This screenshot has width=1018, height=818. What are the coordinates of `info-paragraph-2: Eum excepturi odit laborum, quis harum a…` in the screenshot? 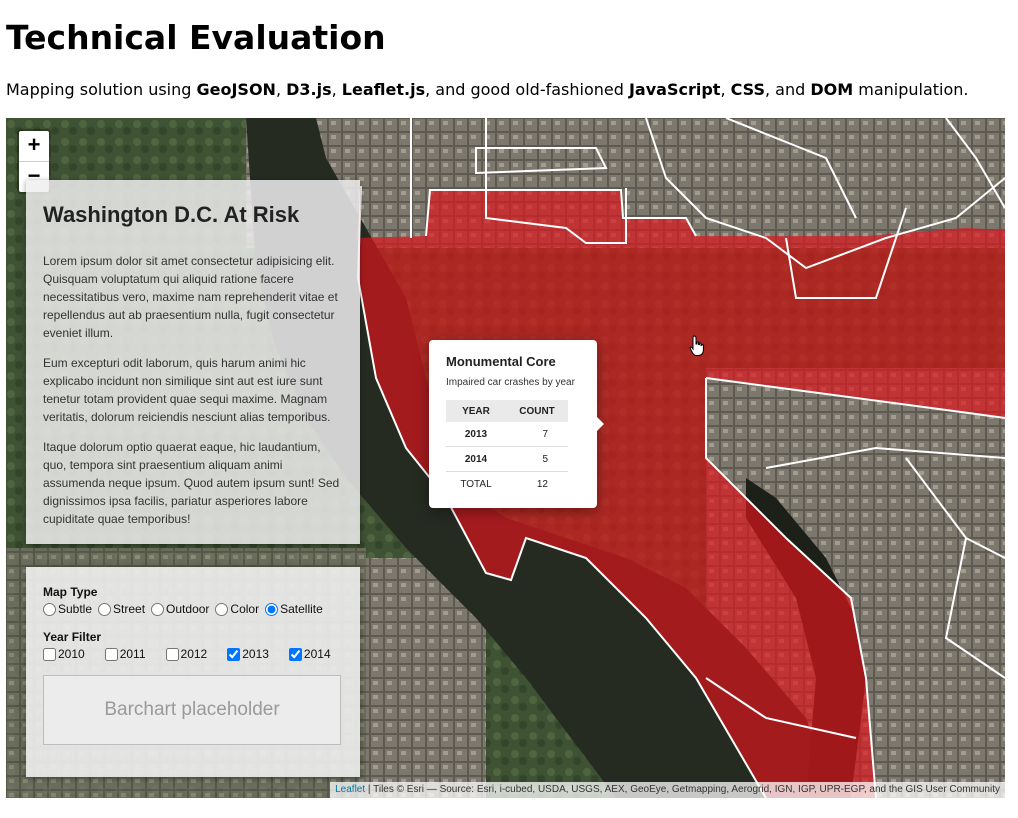 It's located at (187, 390).